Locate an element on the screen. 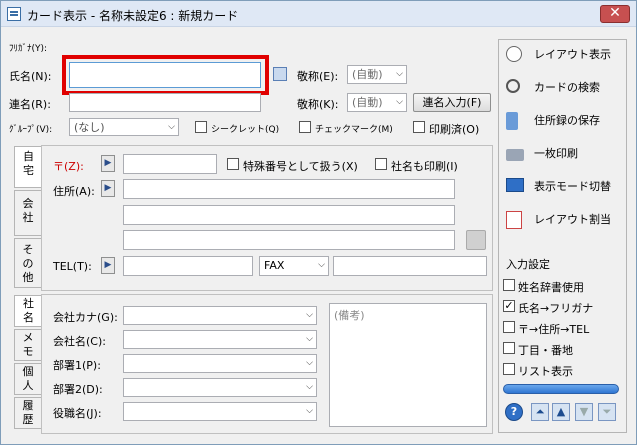 This screenshot has height=445, width=637. display-mode-button: 表示モード切替 is located at coordinates (563, 187).